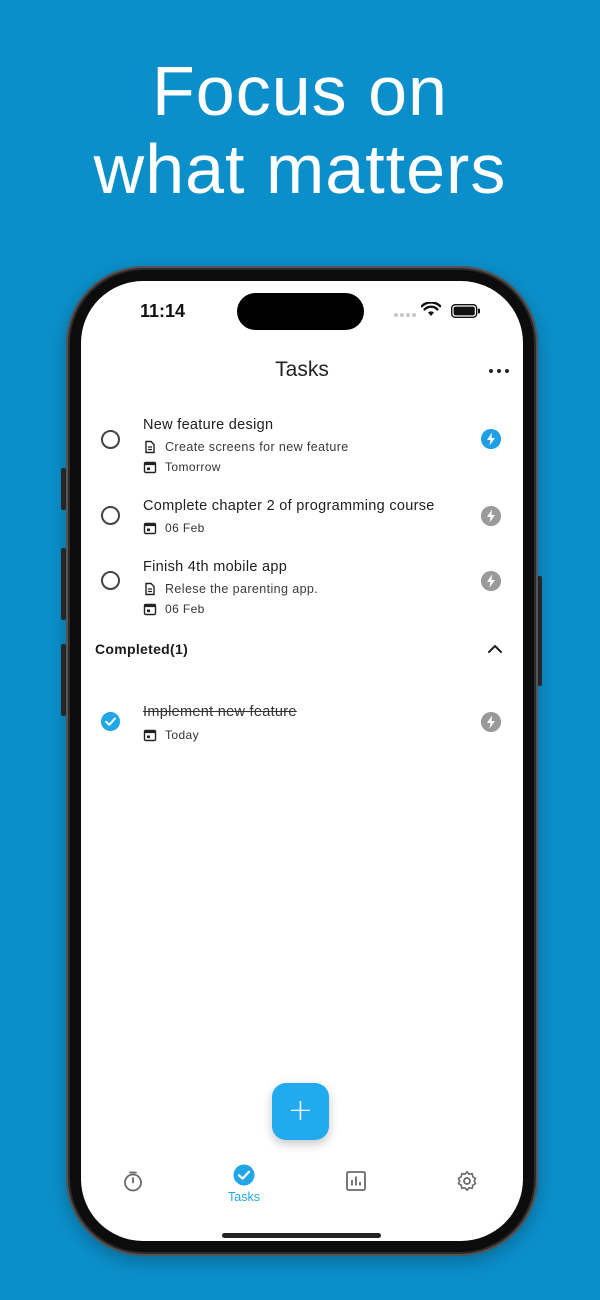  I want to click on nav-item-stats, so click(356, 1186).